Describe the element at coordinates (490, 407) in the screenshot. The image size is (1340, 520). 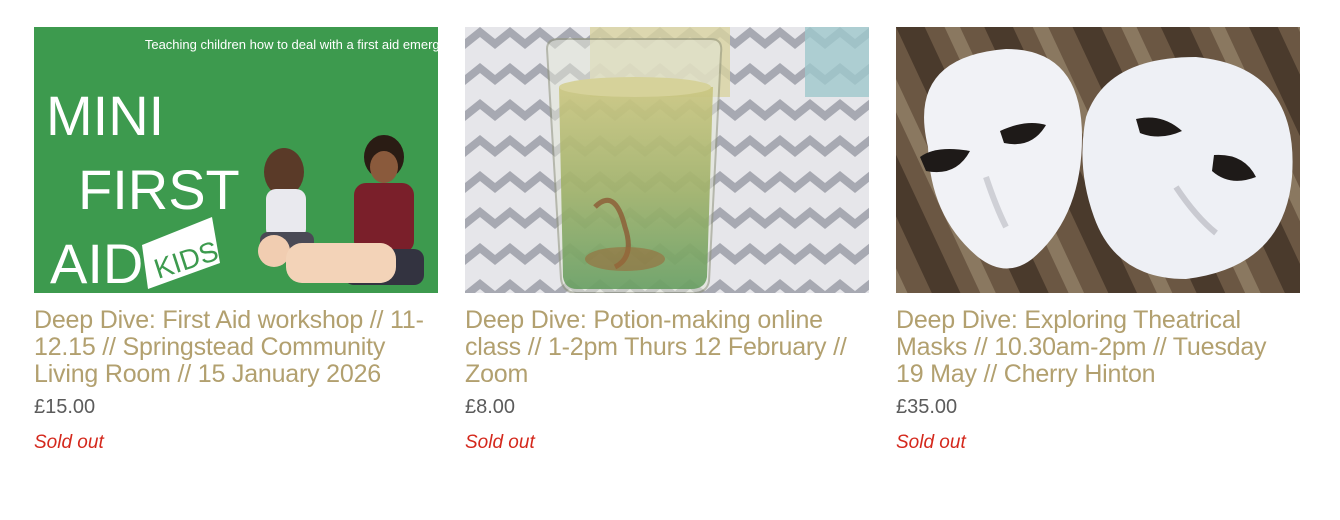
I see `product-price: £8.00` at that location.